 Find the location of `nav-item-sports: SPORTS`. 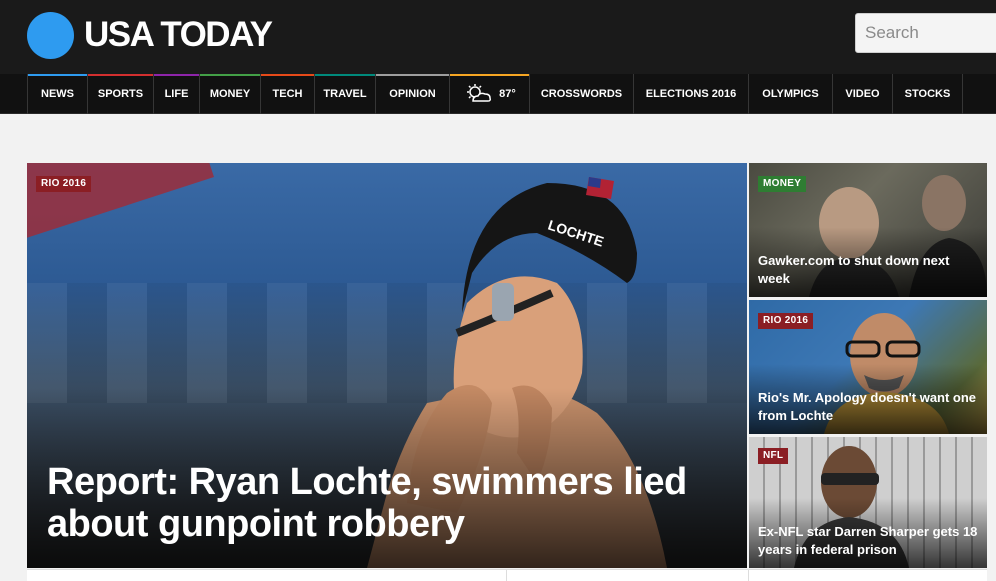

nav-item-sports: SPORTS is located at coordinates (121, 94).